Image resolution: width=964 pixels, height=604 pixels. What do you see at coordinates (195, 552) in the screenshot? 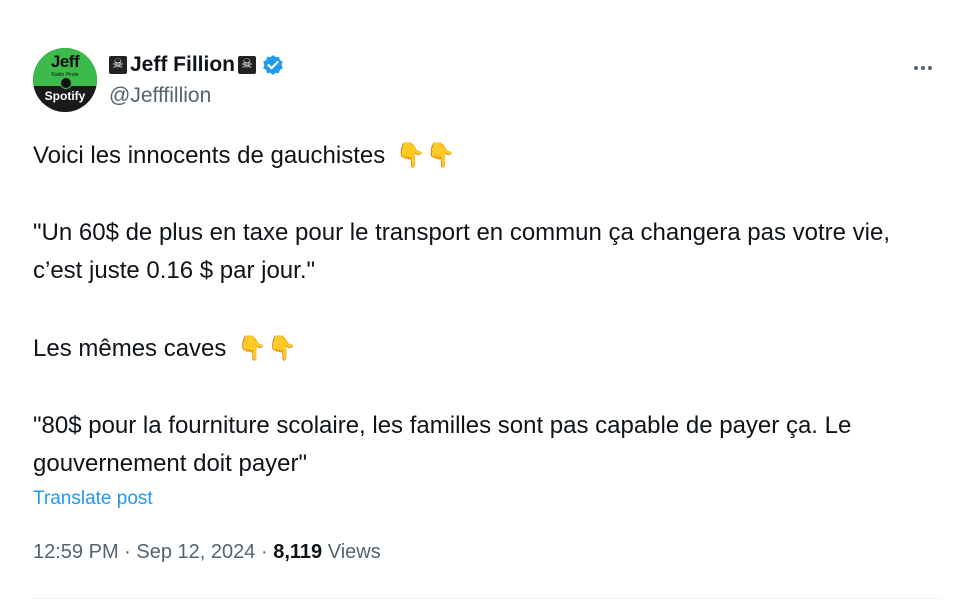
I see `tweet-date: Sep 12, 2024` at bounding box center [195, 552].